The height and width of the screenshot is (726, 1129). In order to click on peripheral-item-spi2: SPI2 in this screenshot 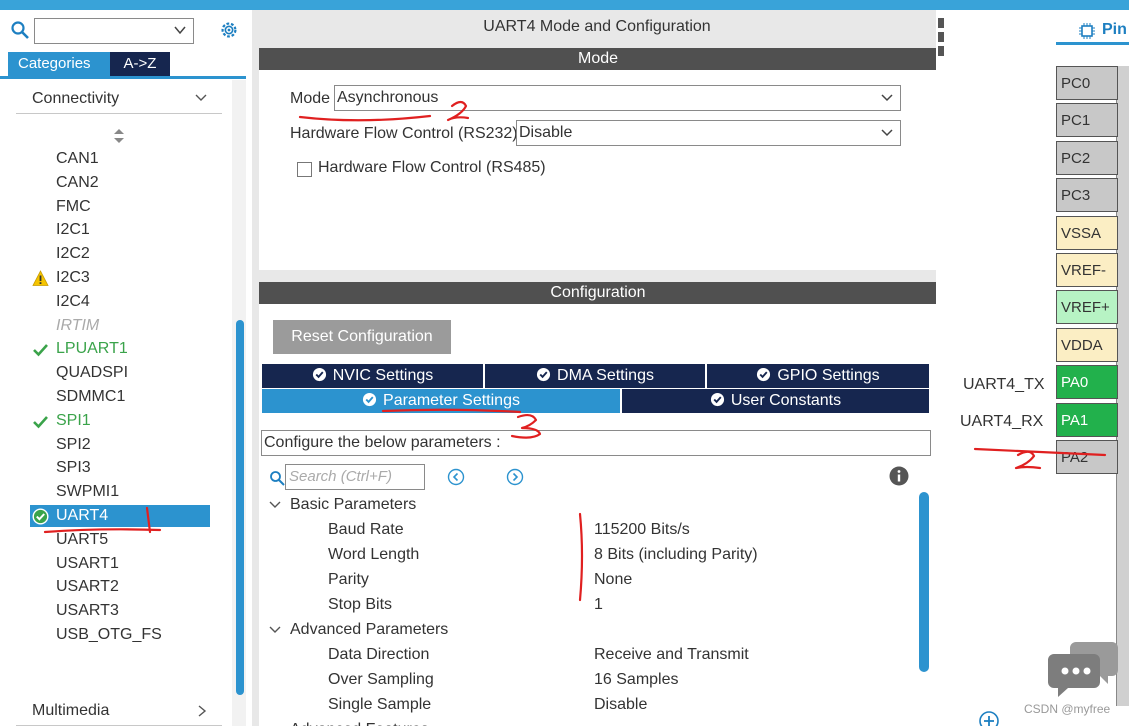, I will do `click(120, 445)`.